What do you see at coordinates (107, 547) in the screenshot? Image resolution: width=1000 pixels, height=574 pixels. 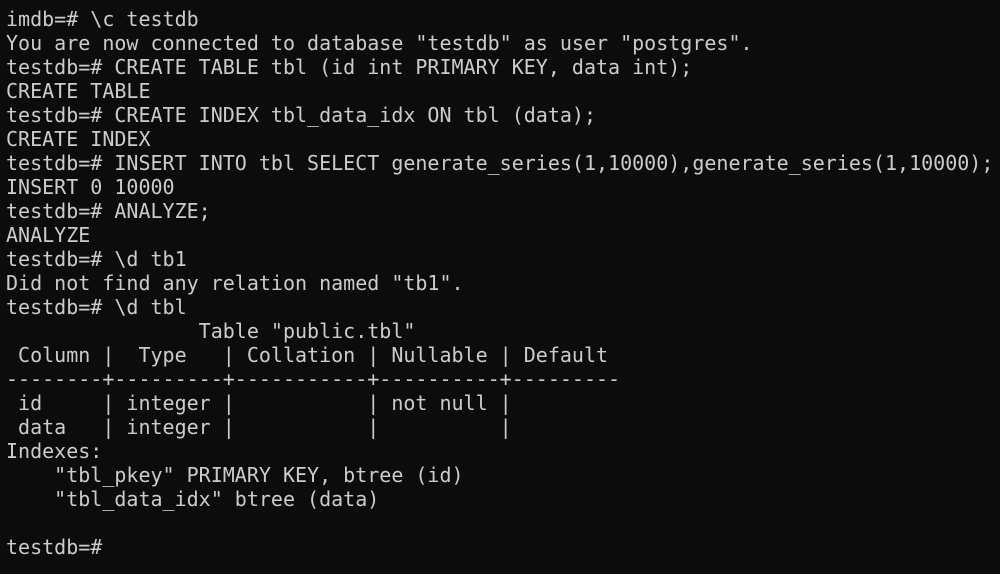 I see `text-cursor` at bounding box center [107, 547].